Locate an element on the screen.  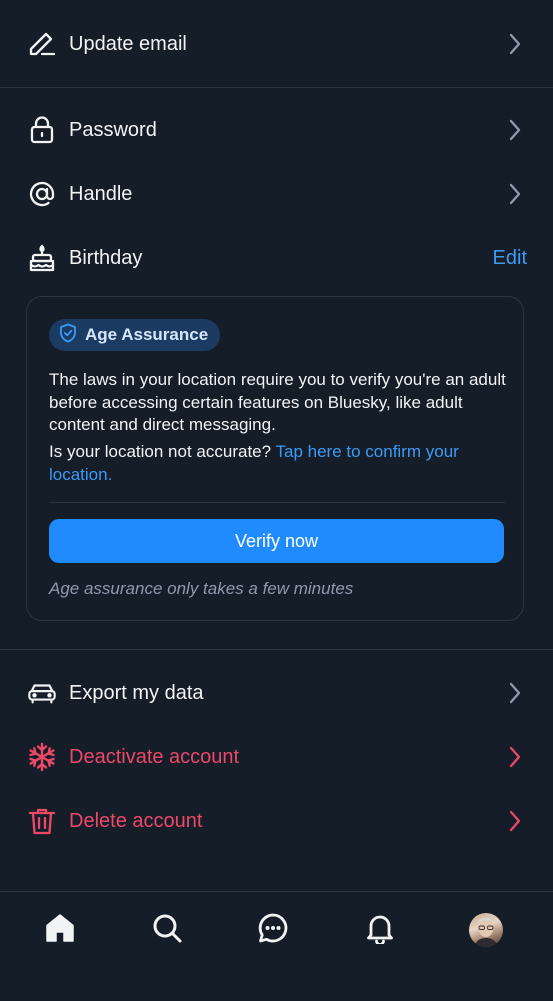
password-label: Password is located at coordinates (113, 129).